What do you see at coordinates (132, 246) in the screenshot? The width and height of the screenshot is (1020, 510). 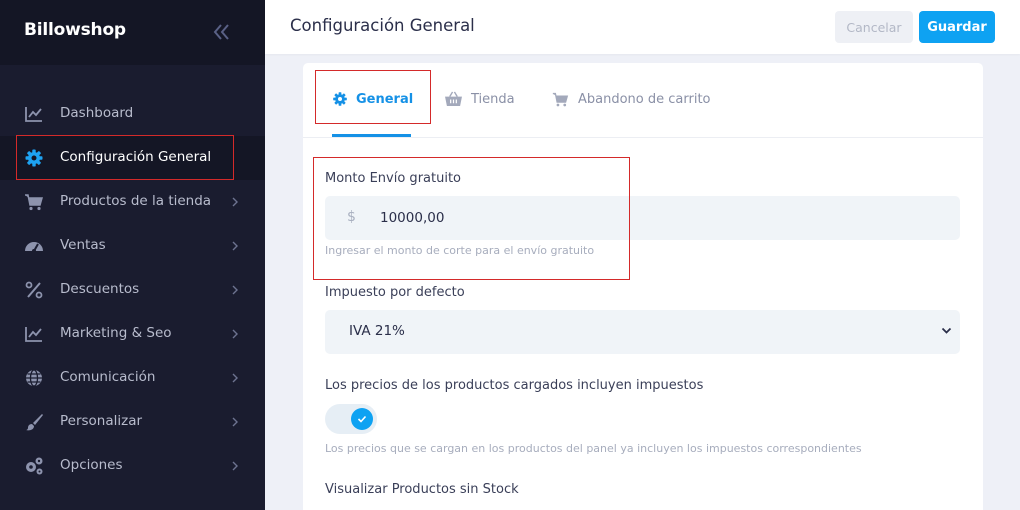 I see `sidebar-item-ventas: Ventas` at bounding box center [132, 246].